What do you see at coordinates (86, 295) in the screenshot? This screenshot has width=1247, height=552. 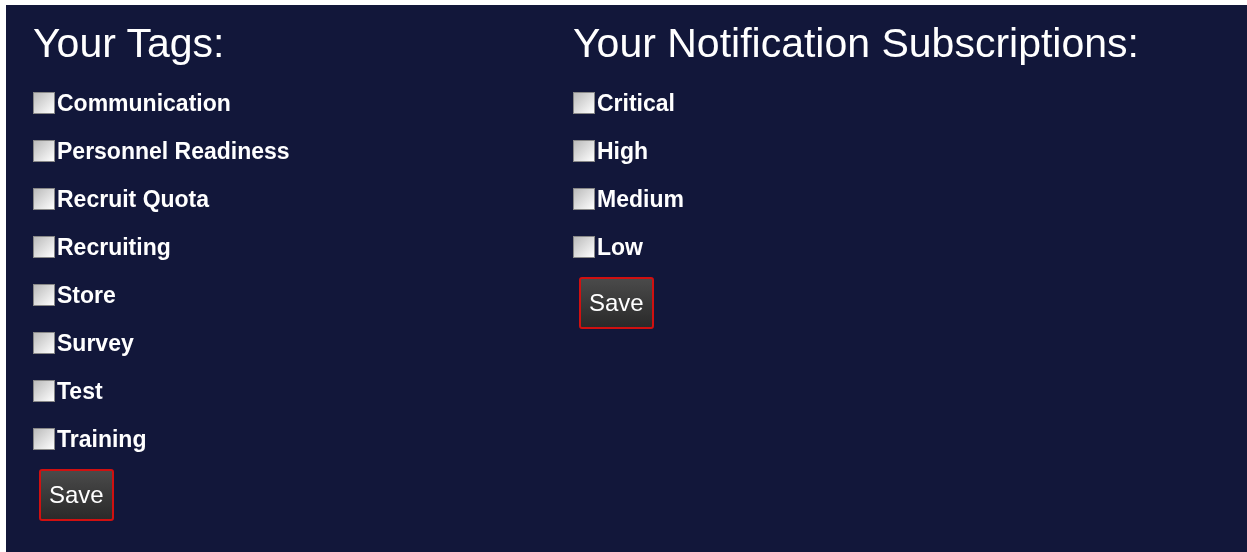 I see `checkbox-label: Store` at bounding box center [86, 295].